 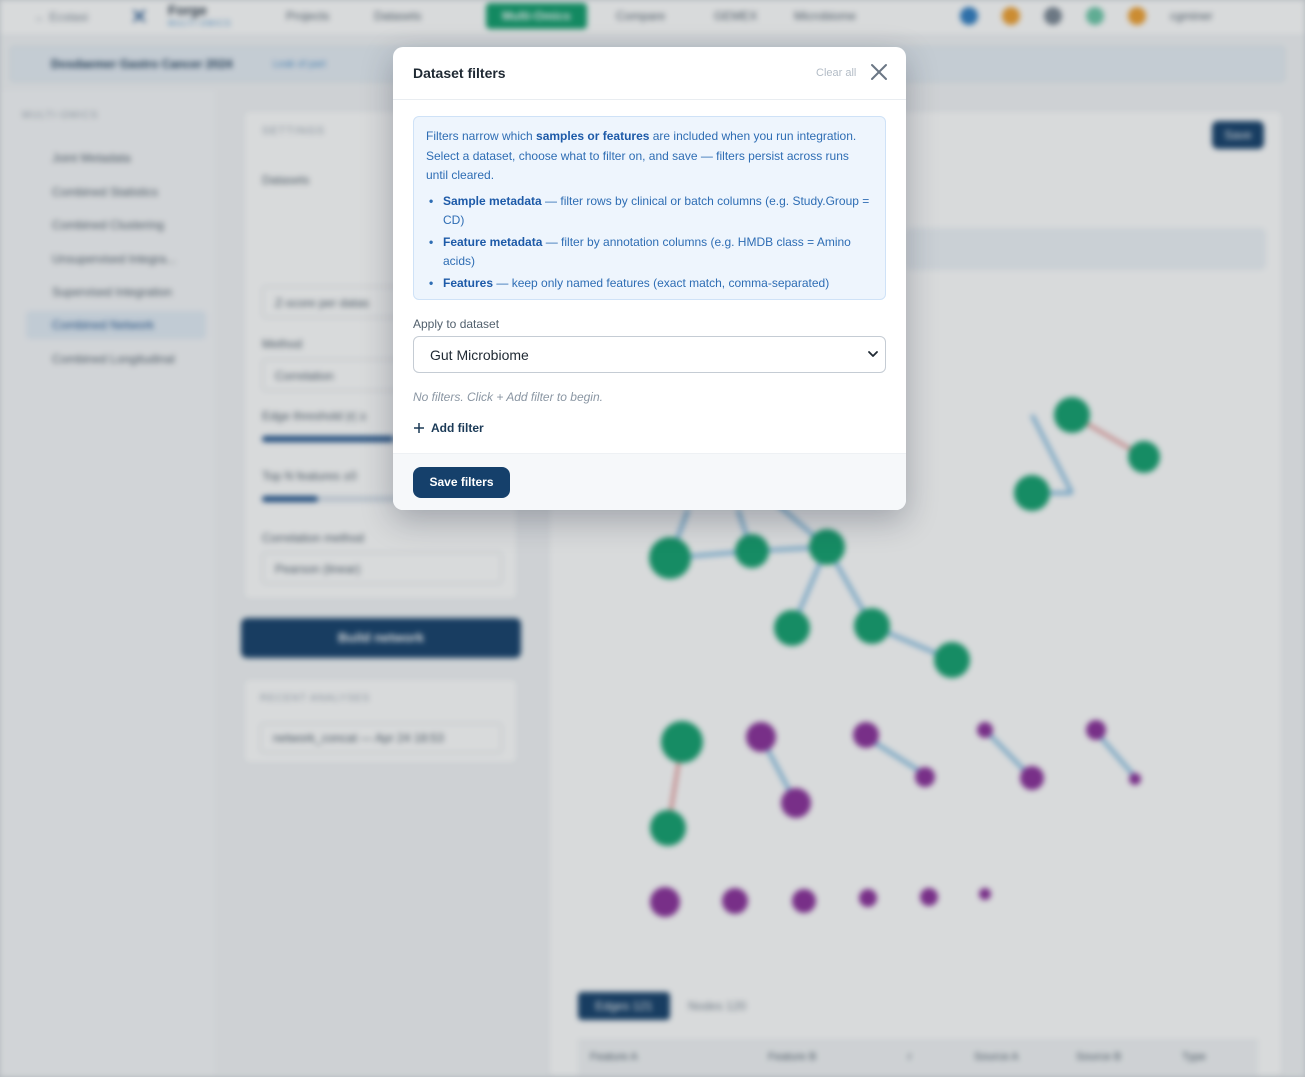 I want to click on bullet-term: Features, so click(x=468, y=282).